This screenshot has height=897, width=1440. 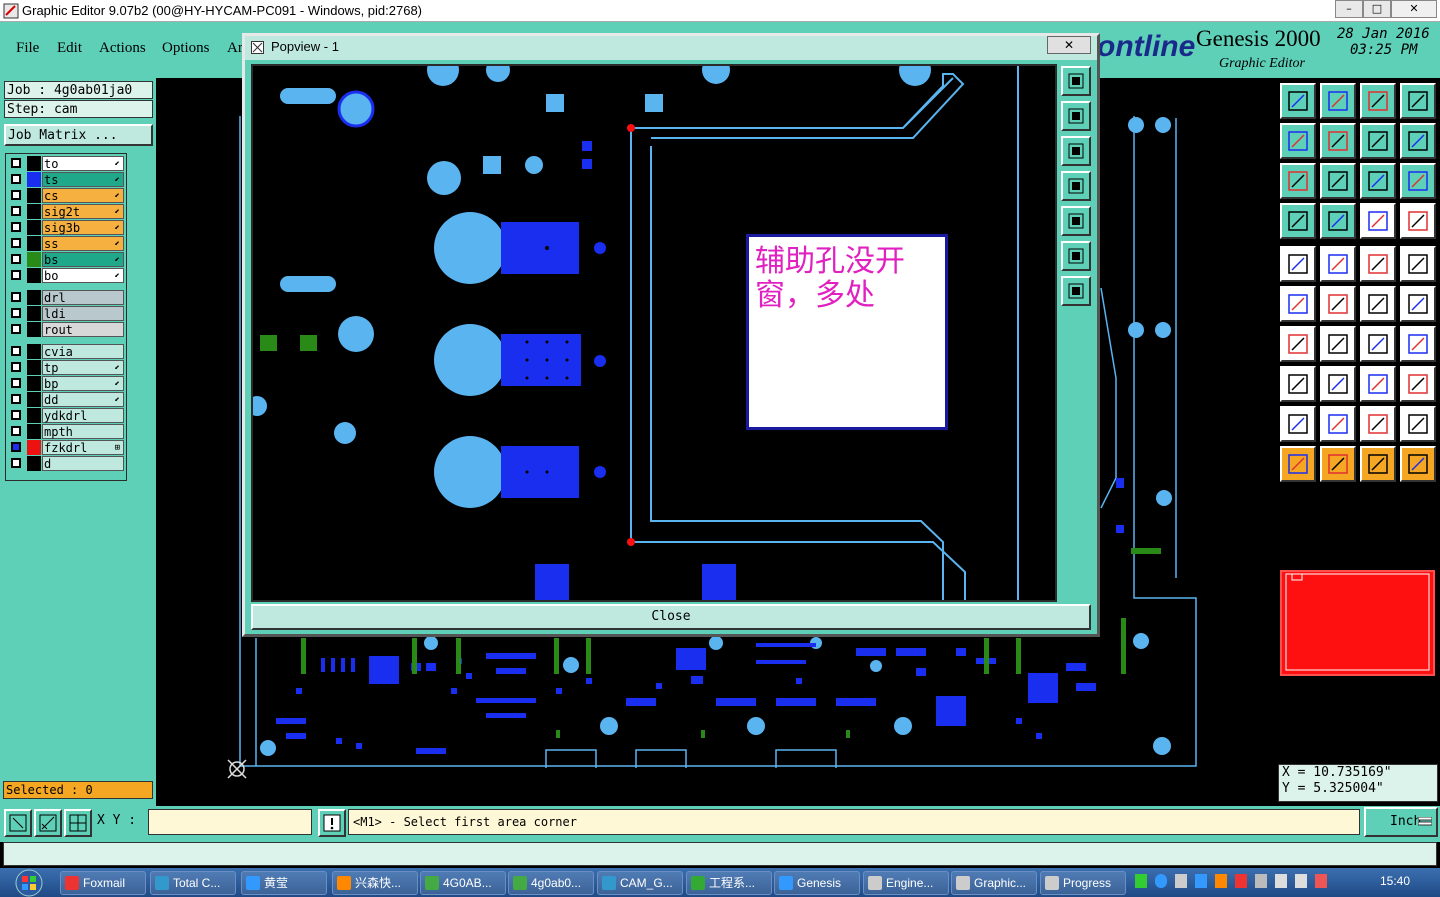 I want to click on layer-row-sig3b: sig3b ⬋, so click(x=67, y=227).